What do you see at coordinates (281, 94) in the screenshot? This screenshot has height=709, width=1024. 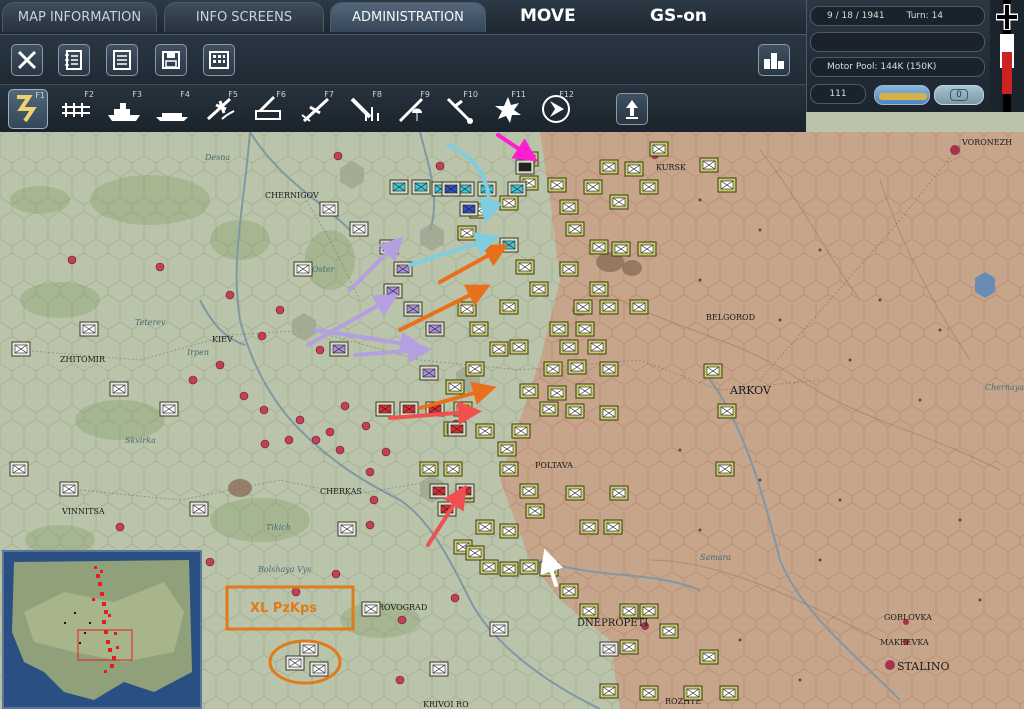 I see `fkey-label: F6` at bounding box center [281, 94].